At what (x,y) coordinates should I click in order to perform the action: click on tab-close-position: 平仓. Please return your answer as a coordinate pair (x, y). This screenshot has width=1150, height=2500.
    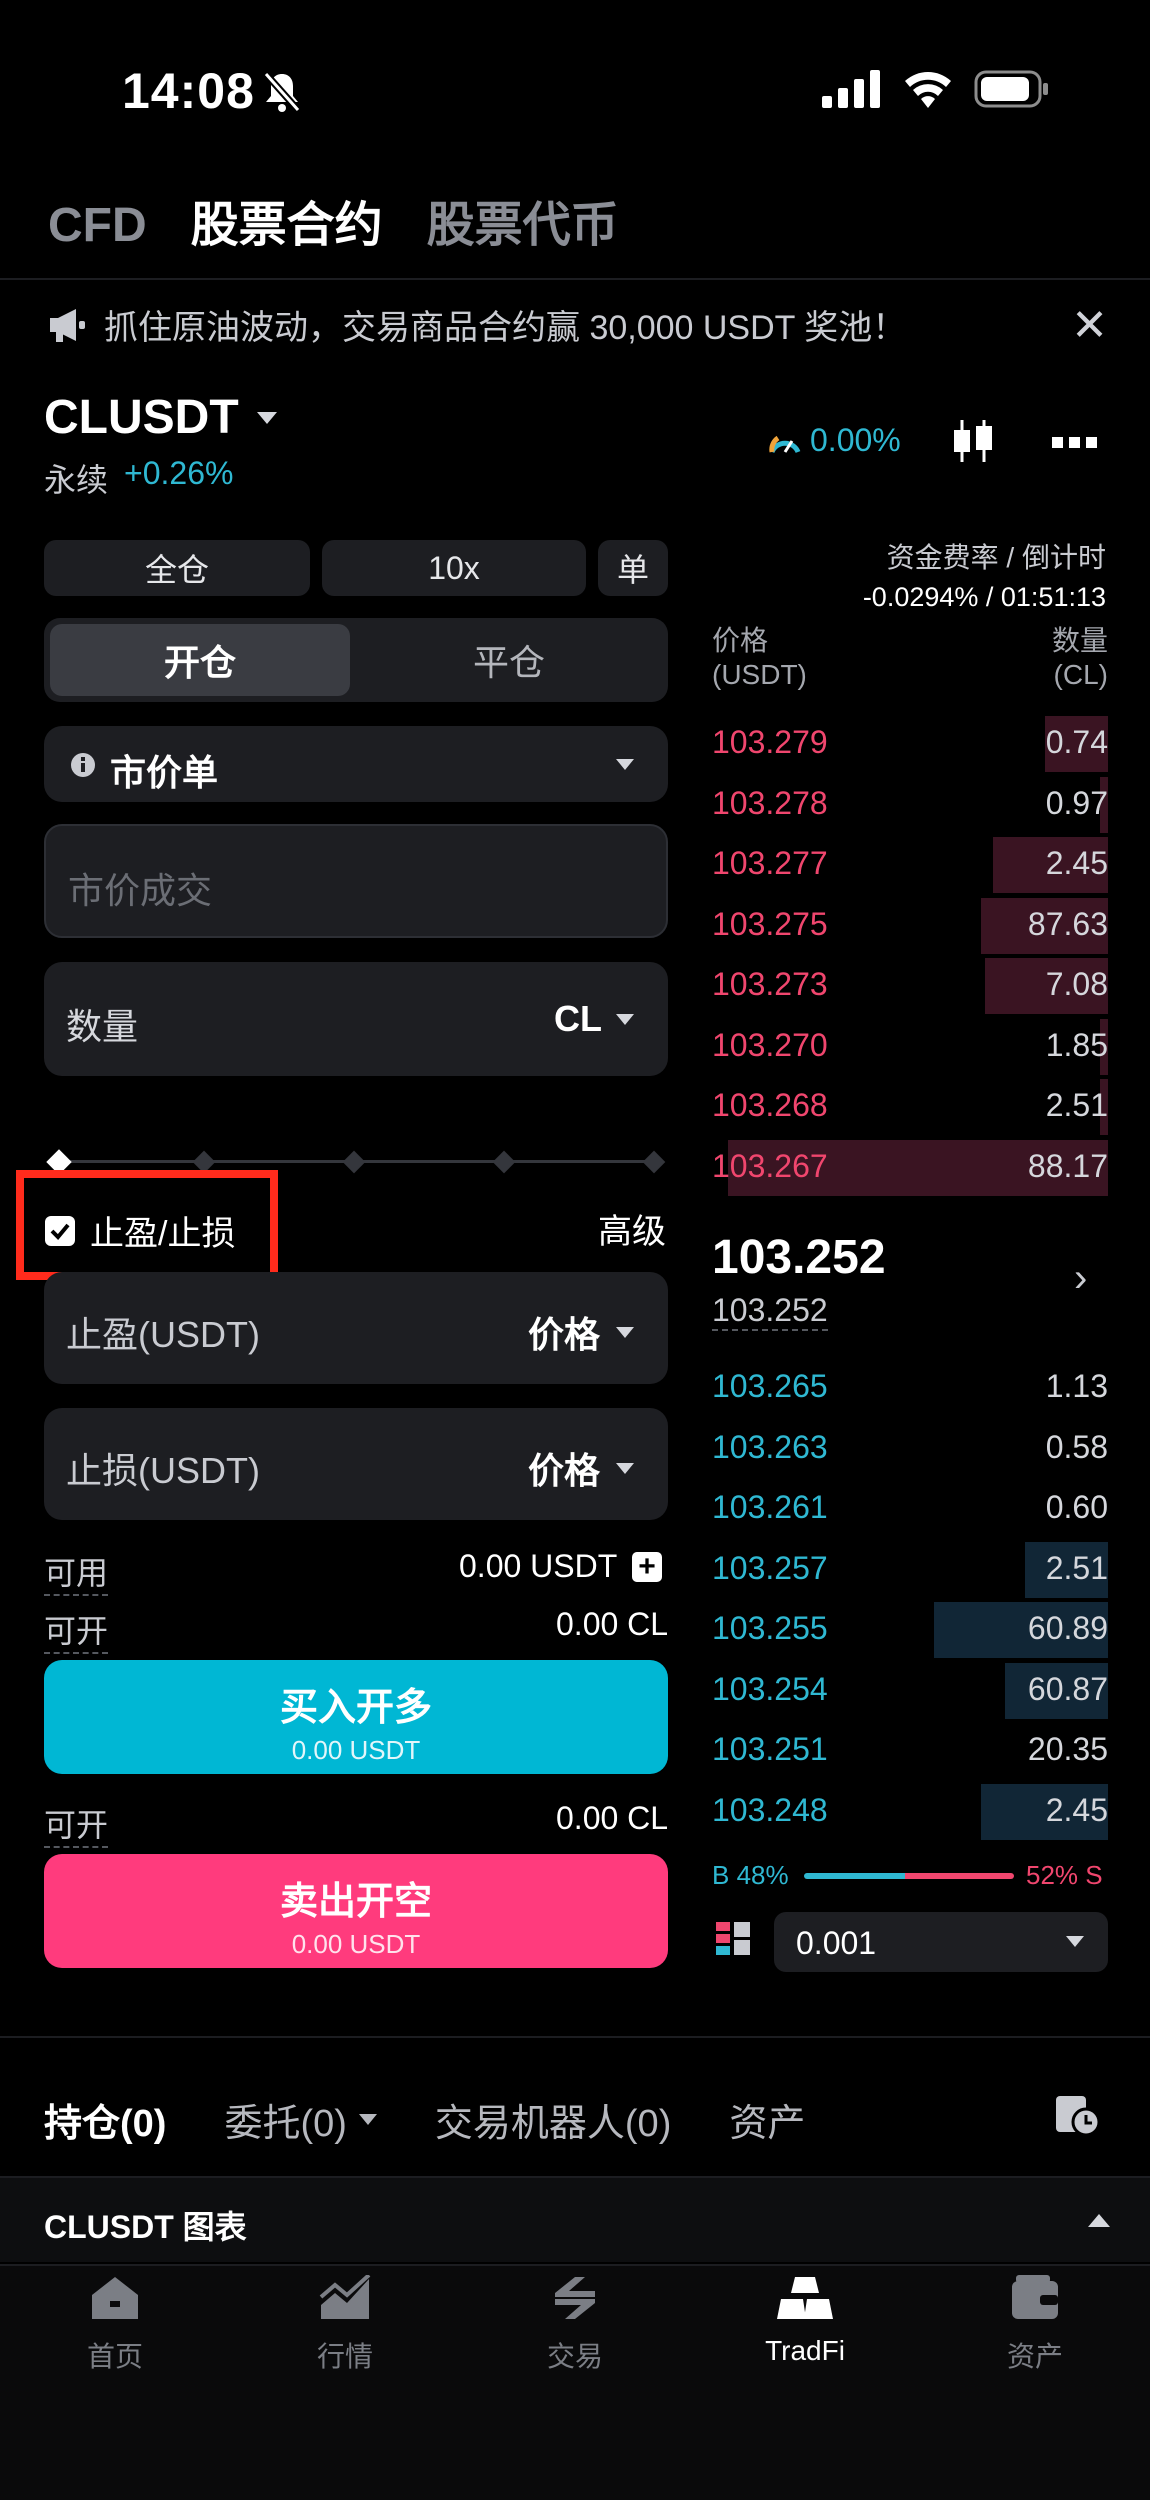
    Looking at the image, I should click on (509, 660).